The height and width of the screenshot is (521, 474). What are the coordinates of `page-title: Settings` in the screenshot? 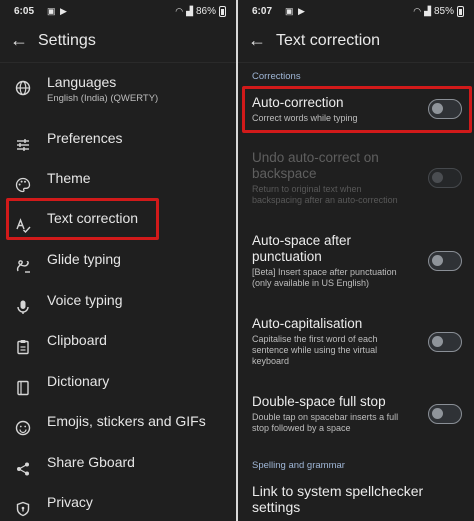 It's located at (67, 40).